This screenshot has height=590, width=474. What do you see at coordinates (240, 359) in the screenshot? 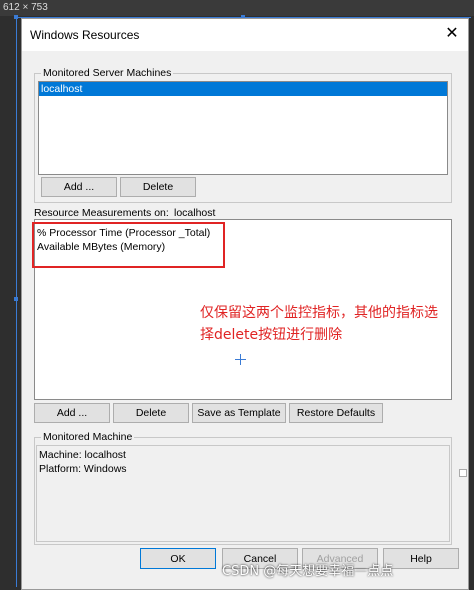
I see `crosshair-icon` at bounding box center [240, 359].